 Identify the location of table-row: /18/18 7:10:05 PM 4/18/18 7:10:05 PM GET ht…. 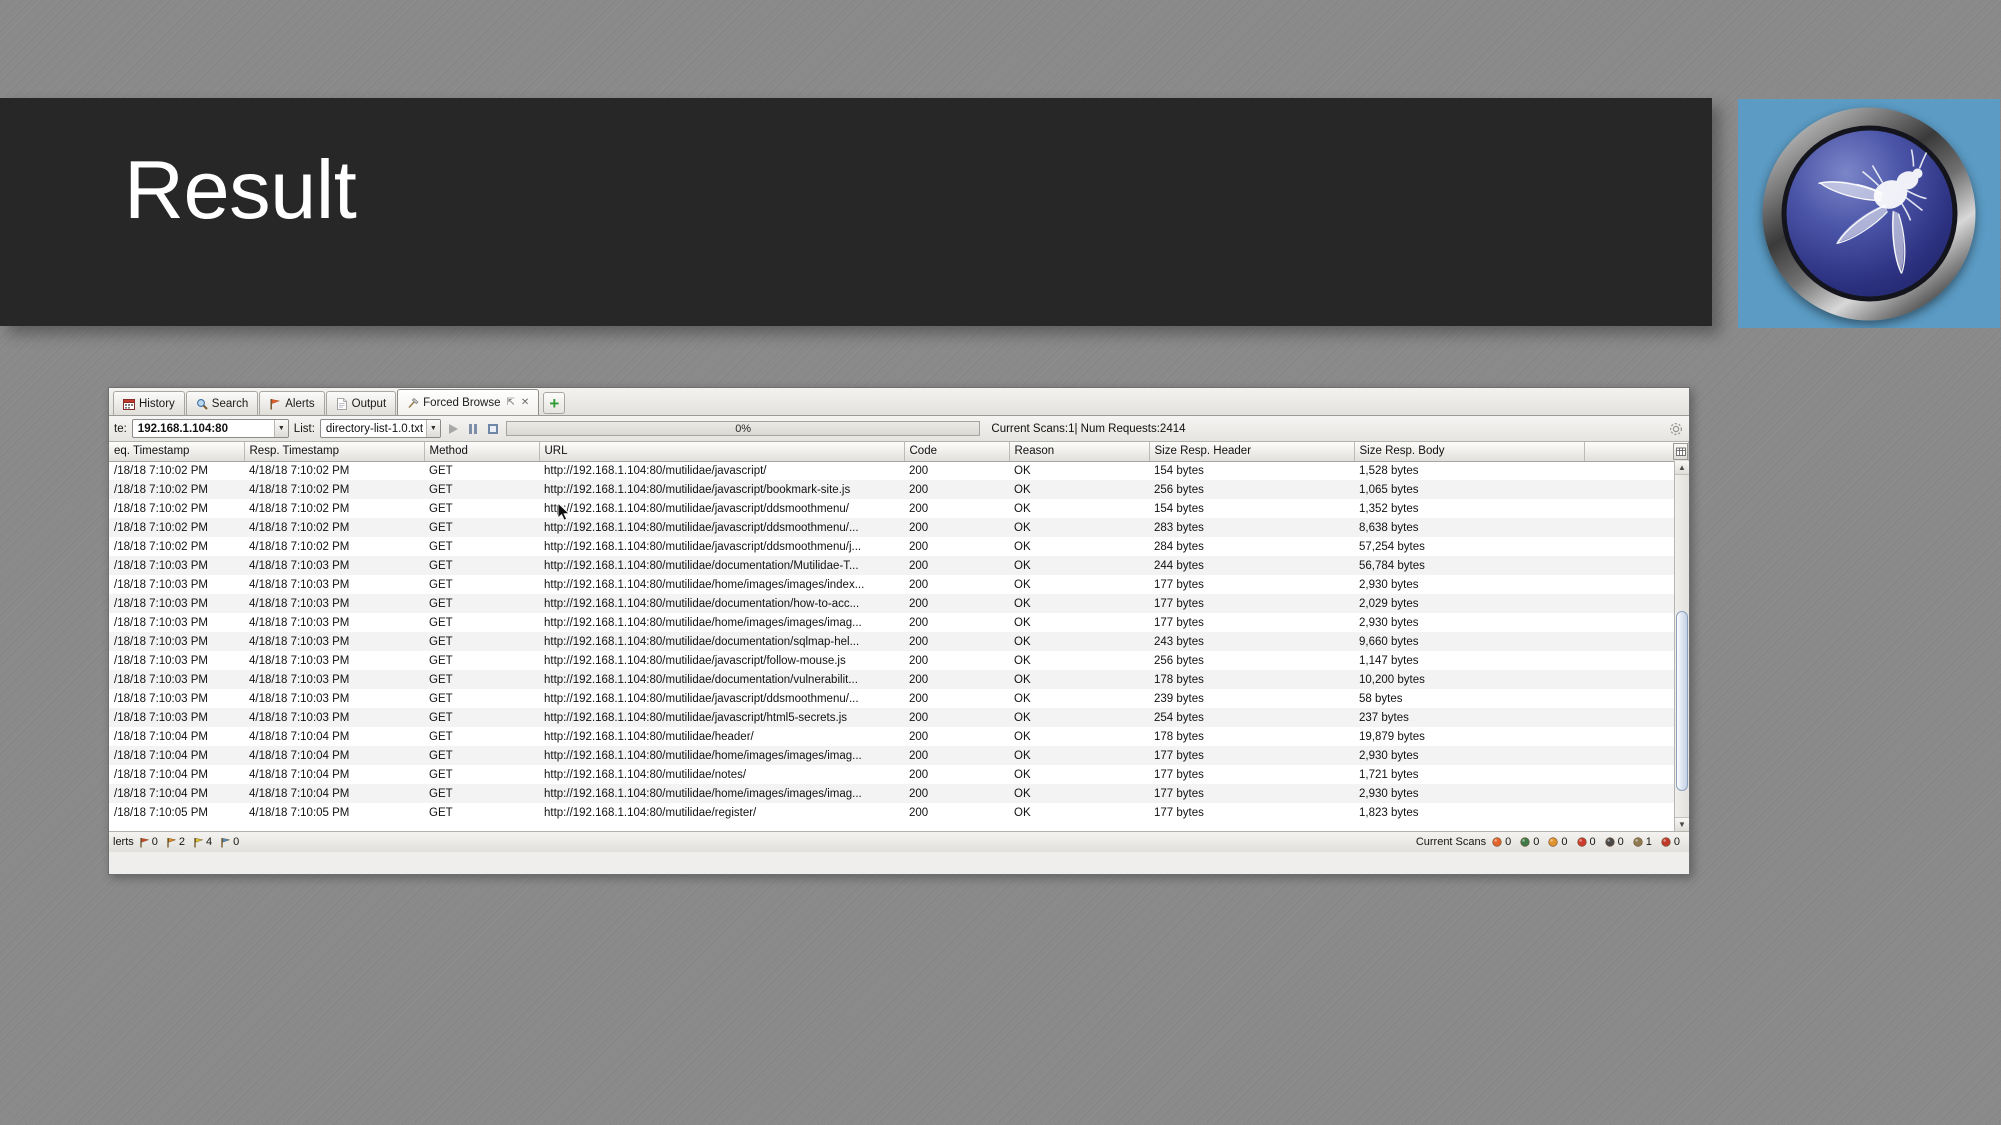
(899, 812).